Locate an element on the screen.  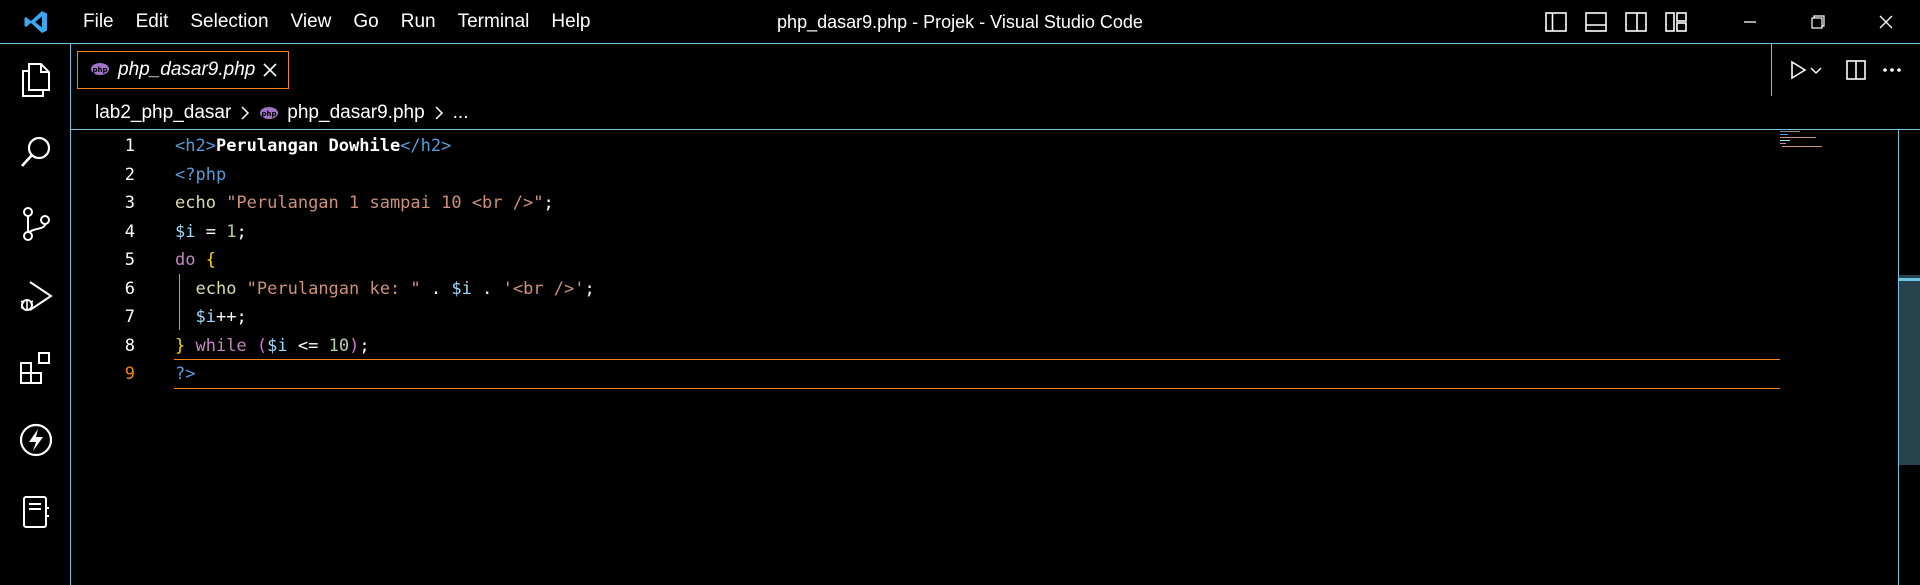
code-line: 8 } while ($i <= 10); is located at coordinates (926, 346).